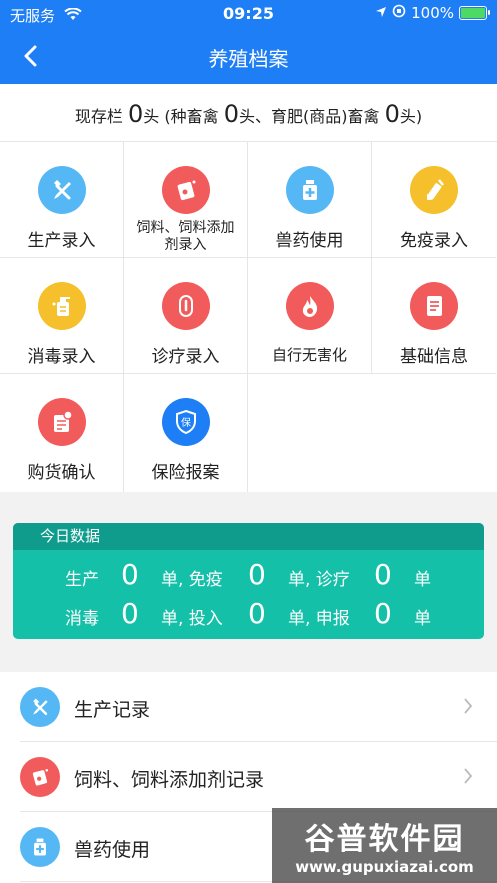 This screenshot has width=497, height=883. I want to click on nav-bar: 养殖档案, so click(248, 56).